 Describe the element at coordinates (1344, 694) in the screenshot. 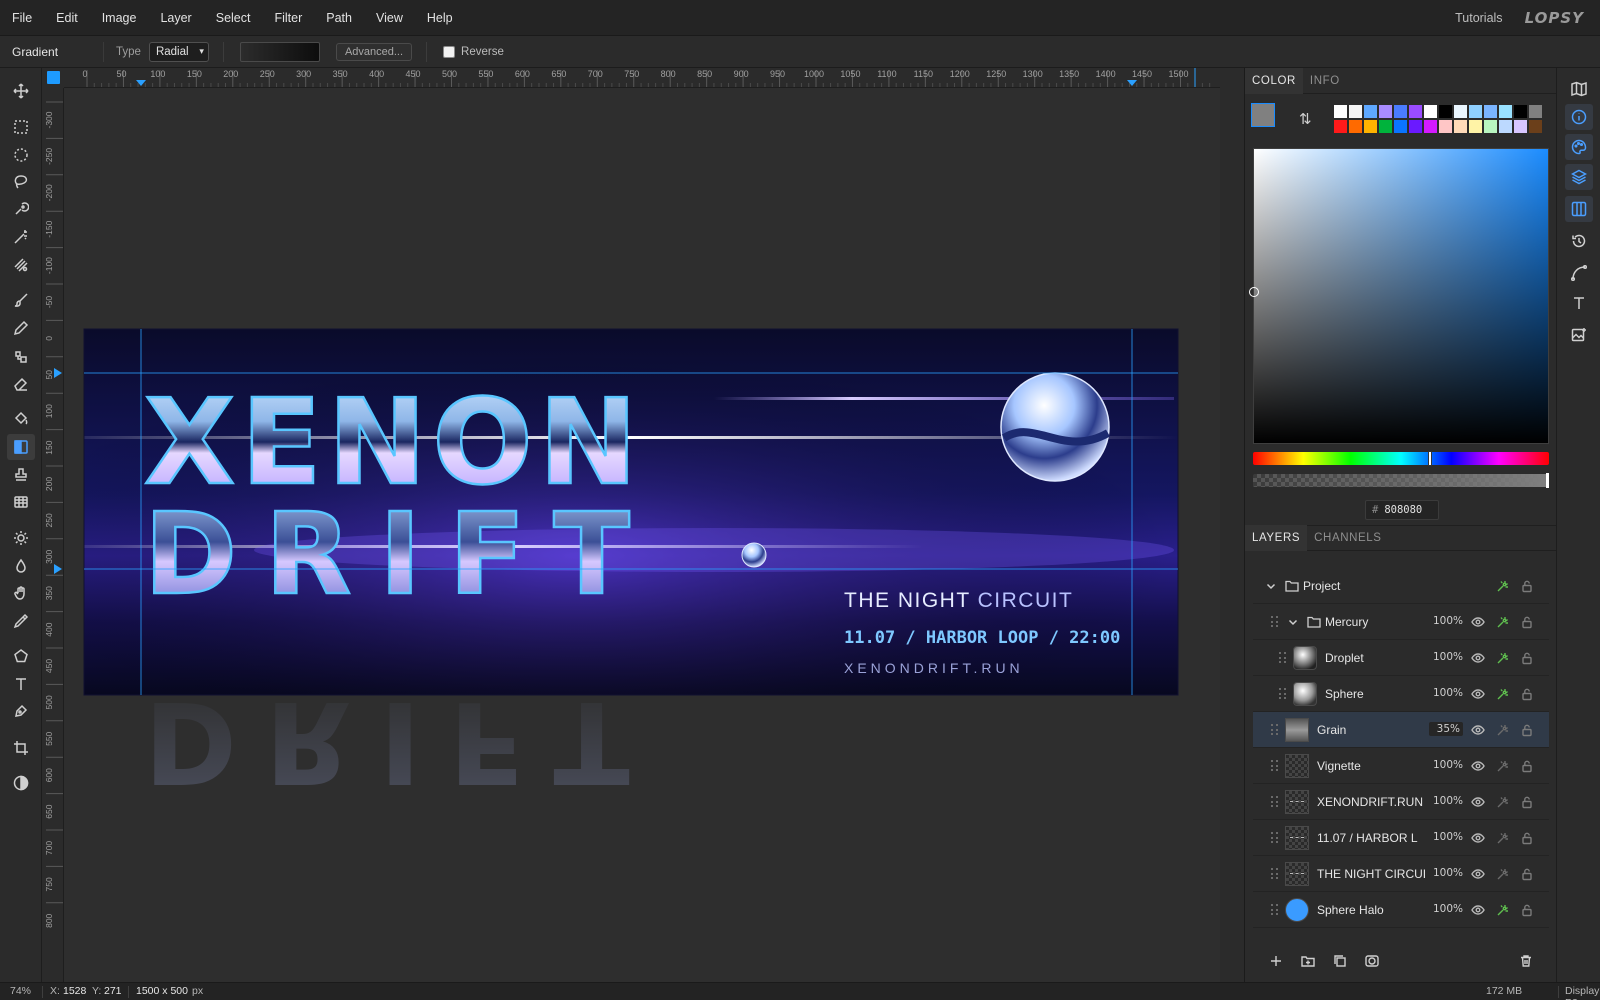

I see `layer-name: Sphere` at that location.